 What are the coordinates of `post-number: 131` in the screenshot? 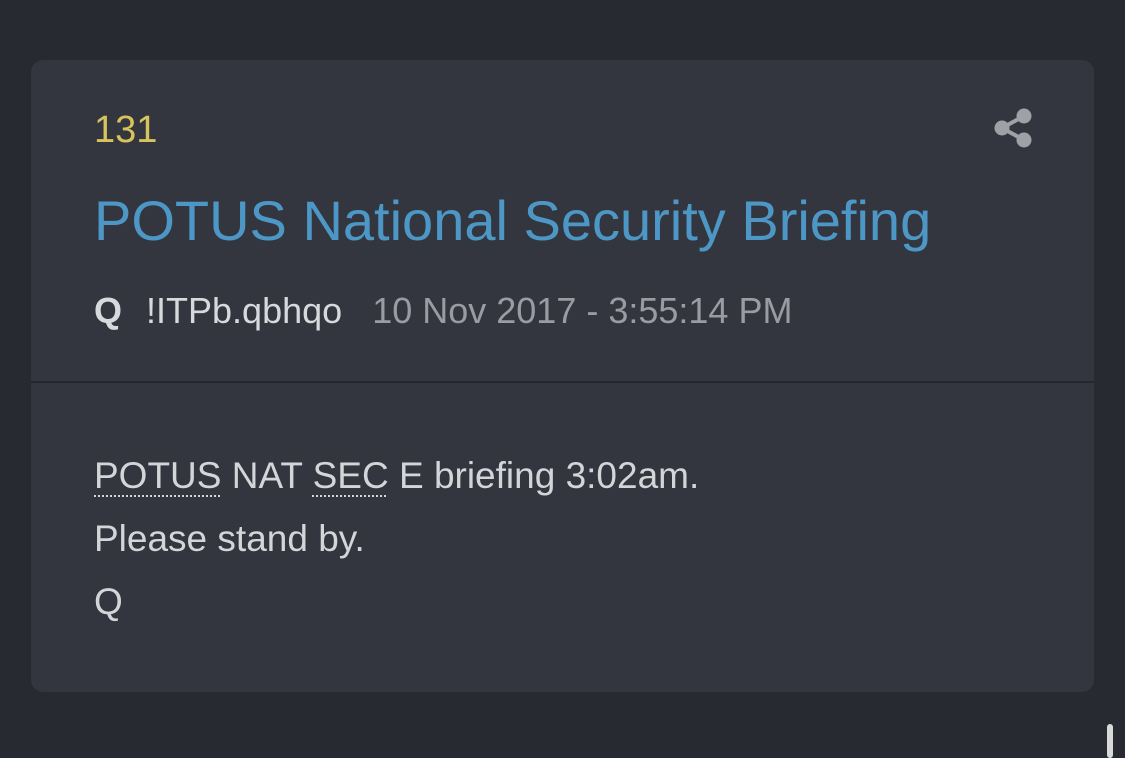 It's located at (126, 130).